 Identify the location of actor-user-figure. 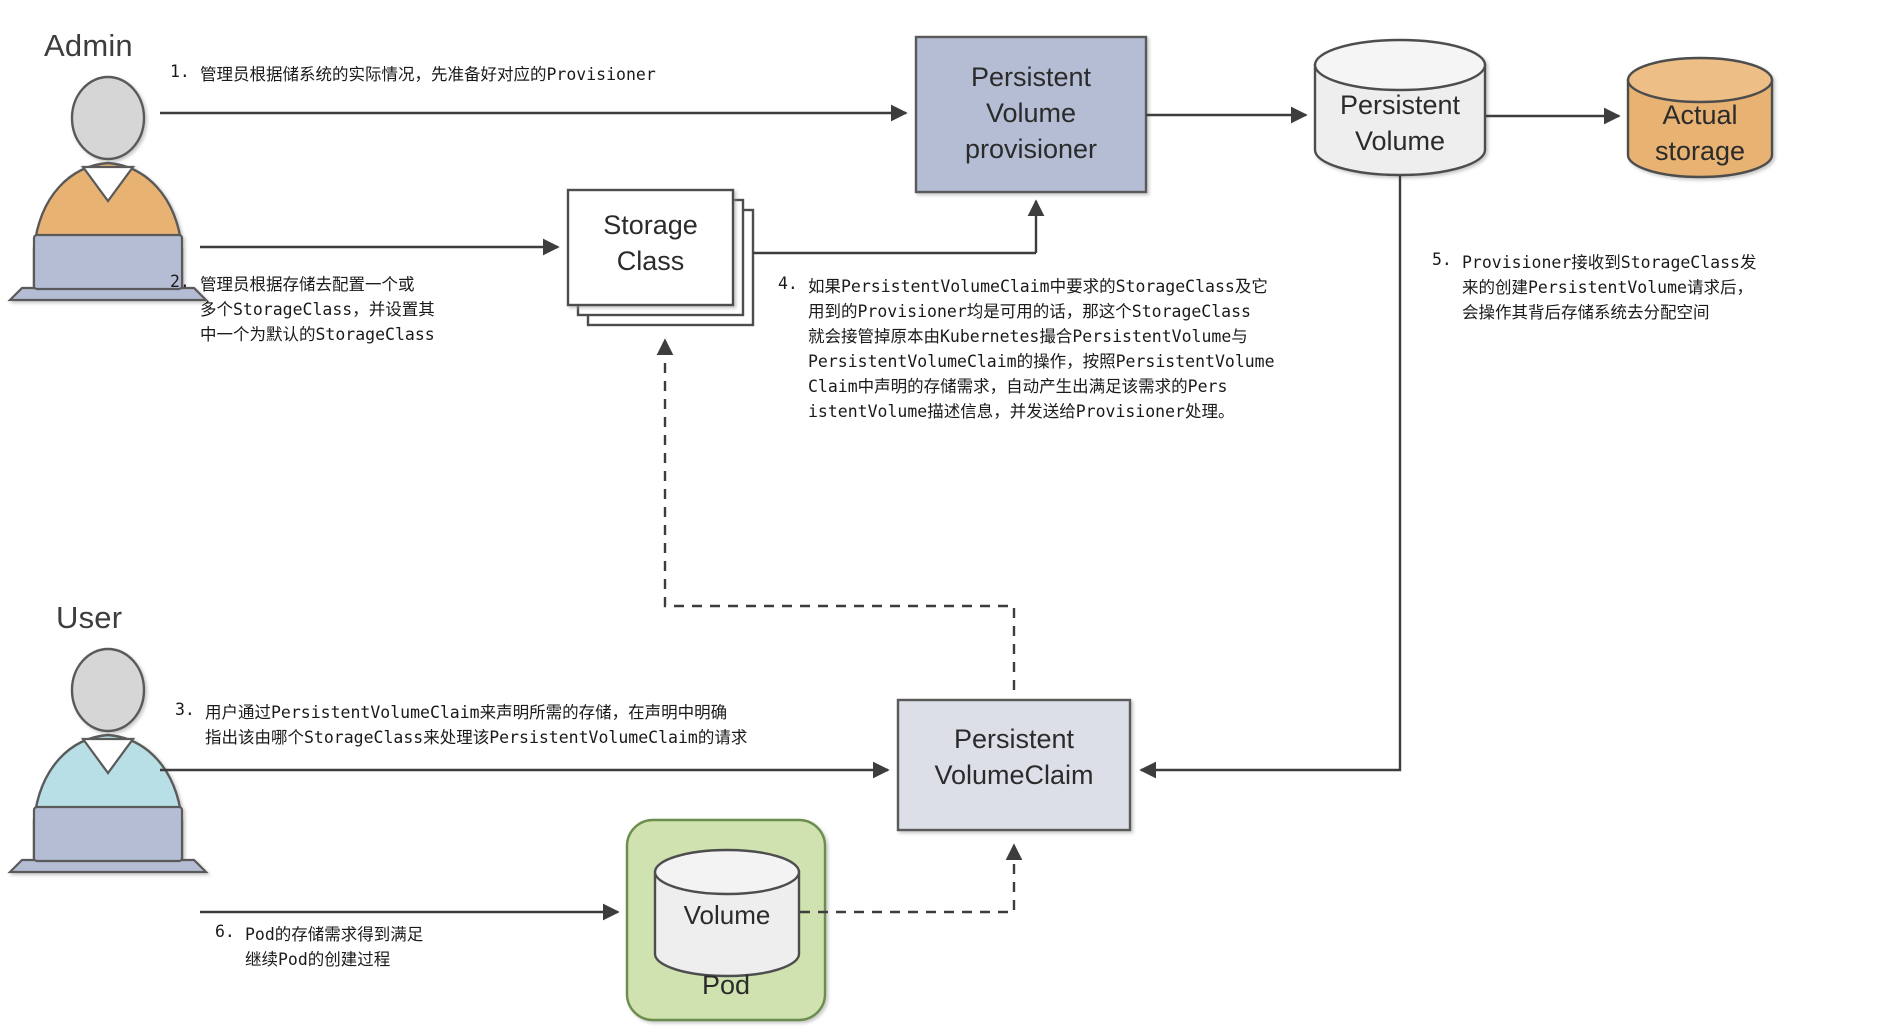
(108, 760).